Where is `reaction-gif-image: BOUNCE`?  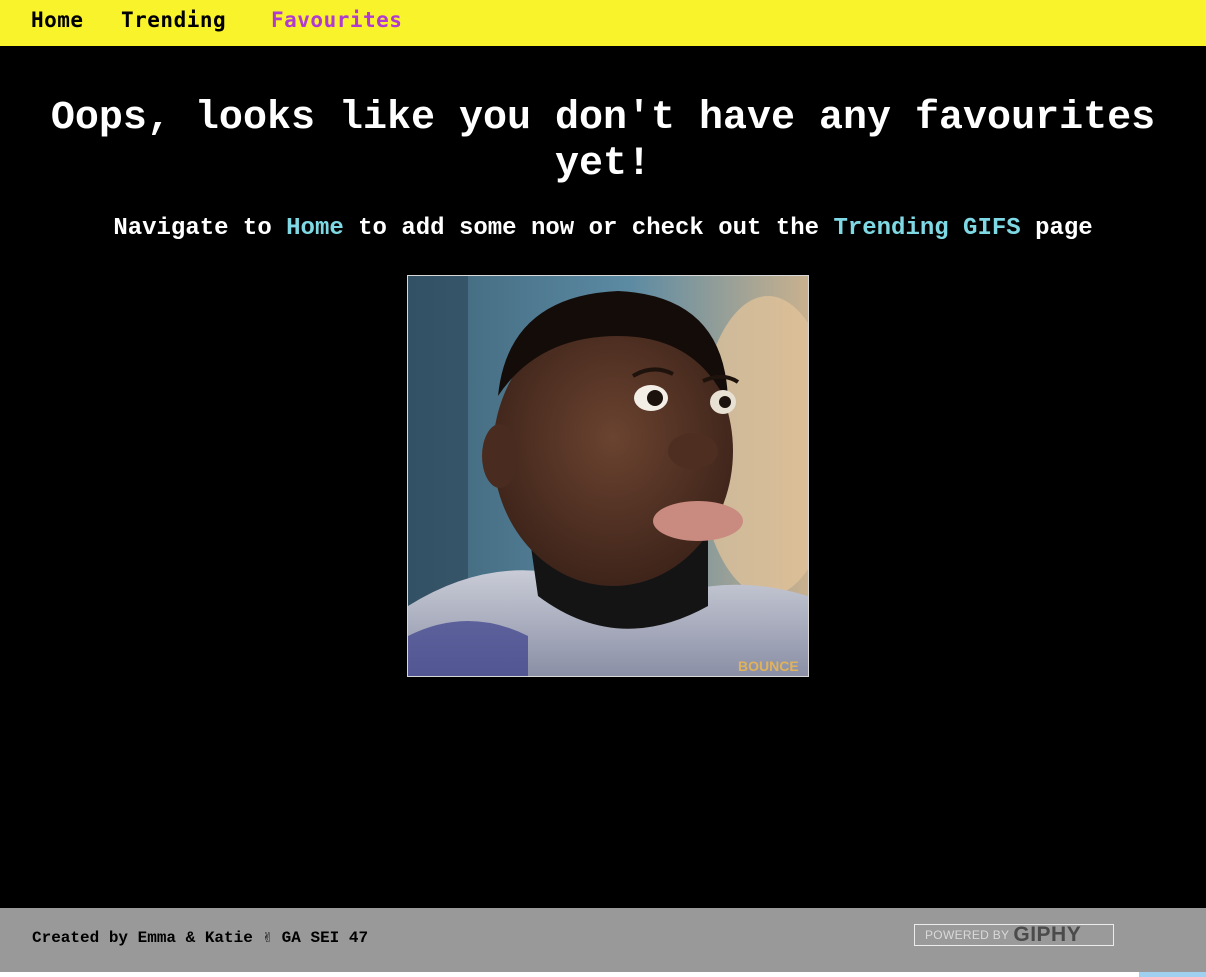
reaction-gif-image: BOUNCE is located at coordinates (608, 476).